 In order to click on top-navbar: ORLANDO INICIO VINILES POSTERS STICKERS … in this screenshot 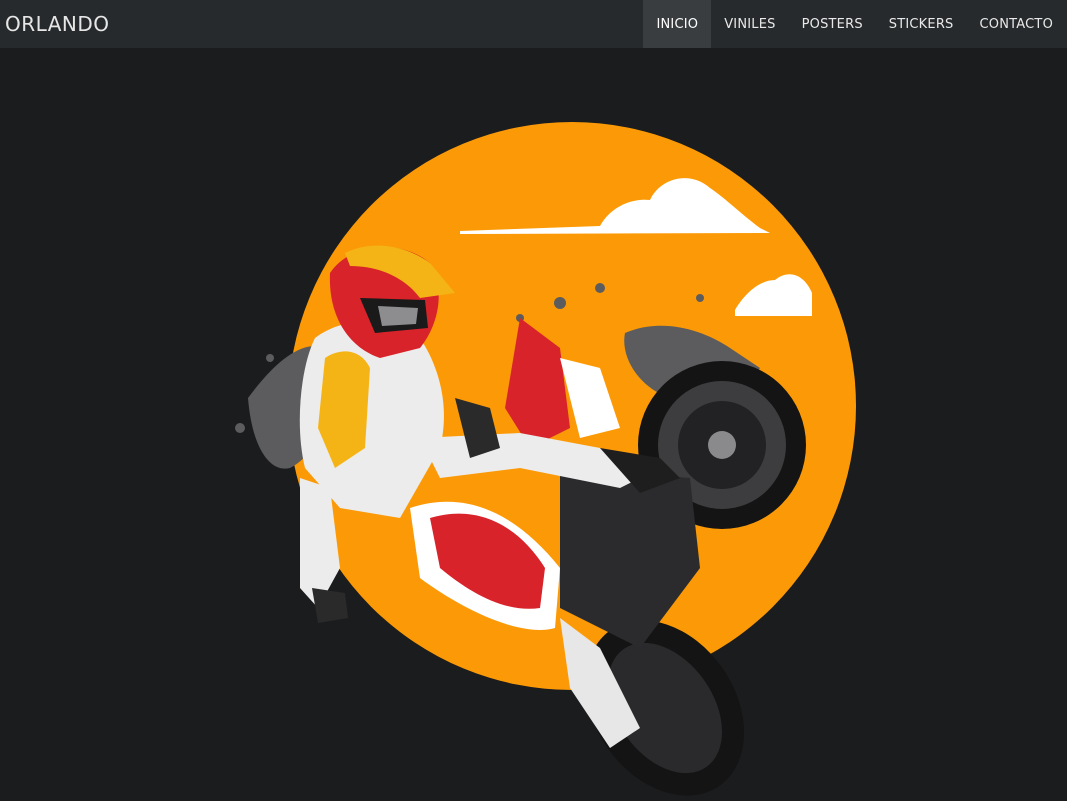, I will do `click(533, 24)`.